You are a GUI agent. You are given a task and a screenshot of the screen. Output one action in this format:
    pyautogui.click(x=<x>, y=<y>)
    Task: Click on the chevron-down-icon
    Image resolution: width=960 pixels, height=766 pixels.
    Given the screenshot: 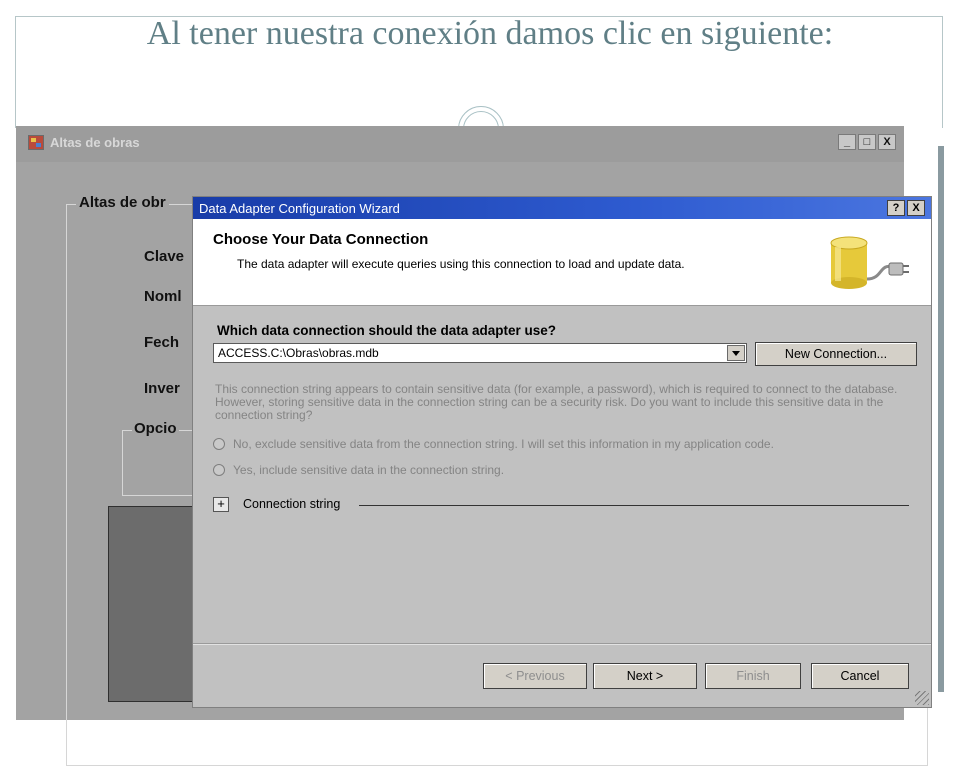 What is the action you would take?
    pyautogui.click(x=736, y=353)
    